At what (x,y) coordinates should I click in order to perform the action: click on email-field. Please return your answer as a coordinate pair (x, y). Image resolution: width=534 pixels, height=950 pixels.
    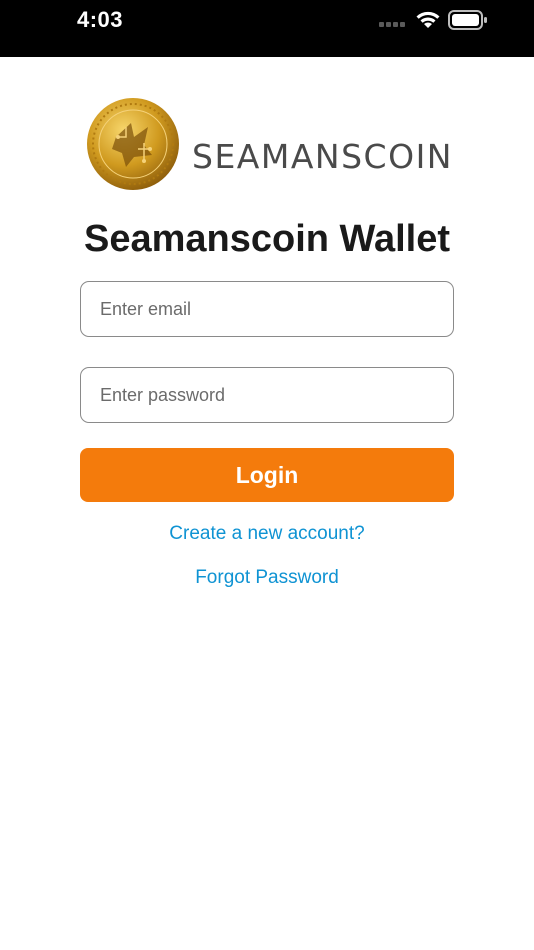
    Looking at the image, I should click on (267, 309).